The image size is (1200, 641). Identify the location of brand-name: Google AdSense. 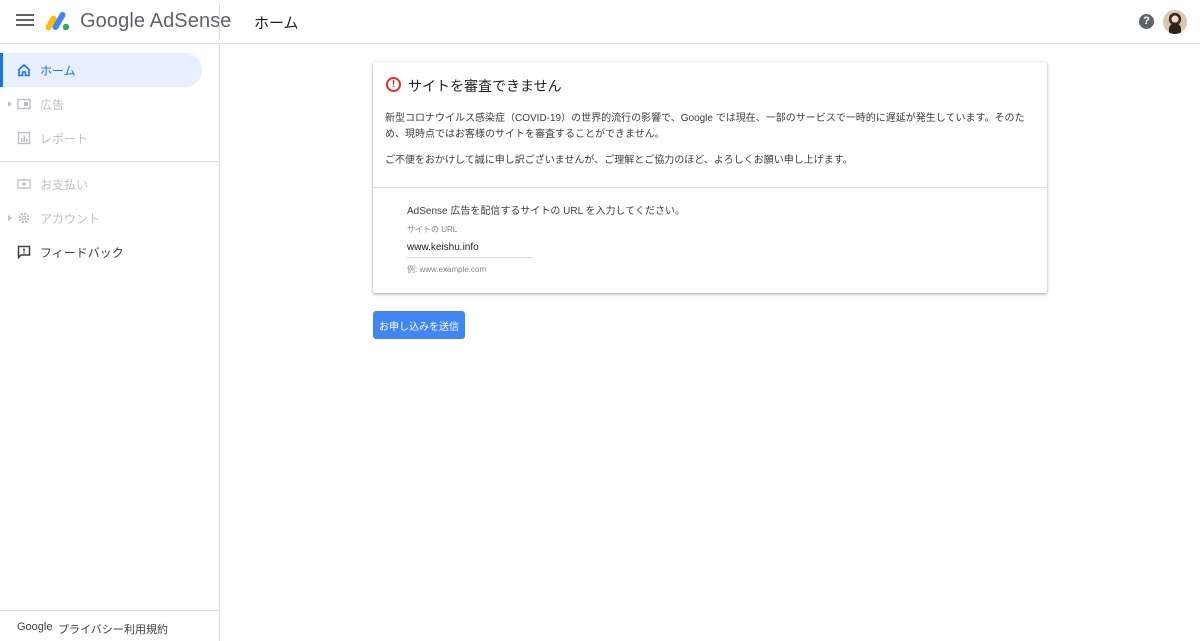
(156, 21).